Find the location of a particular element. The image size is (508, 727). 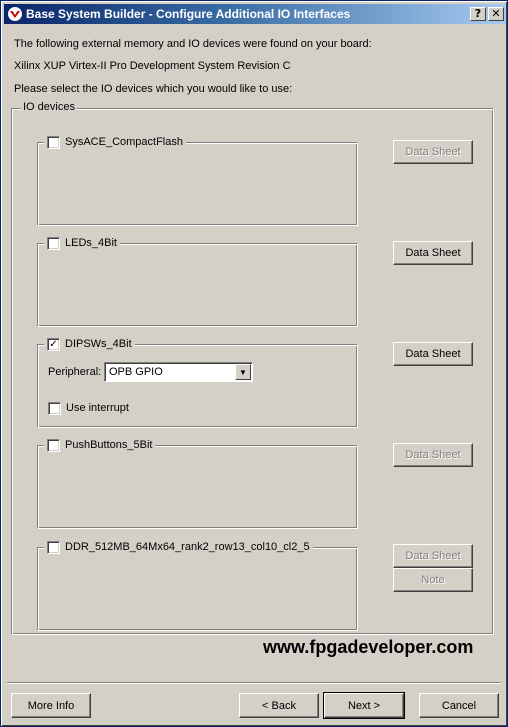

peripheral-label: Peripheral: is located at coordinates (75, 372).